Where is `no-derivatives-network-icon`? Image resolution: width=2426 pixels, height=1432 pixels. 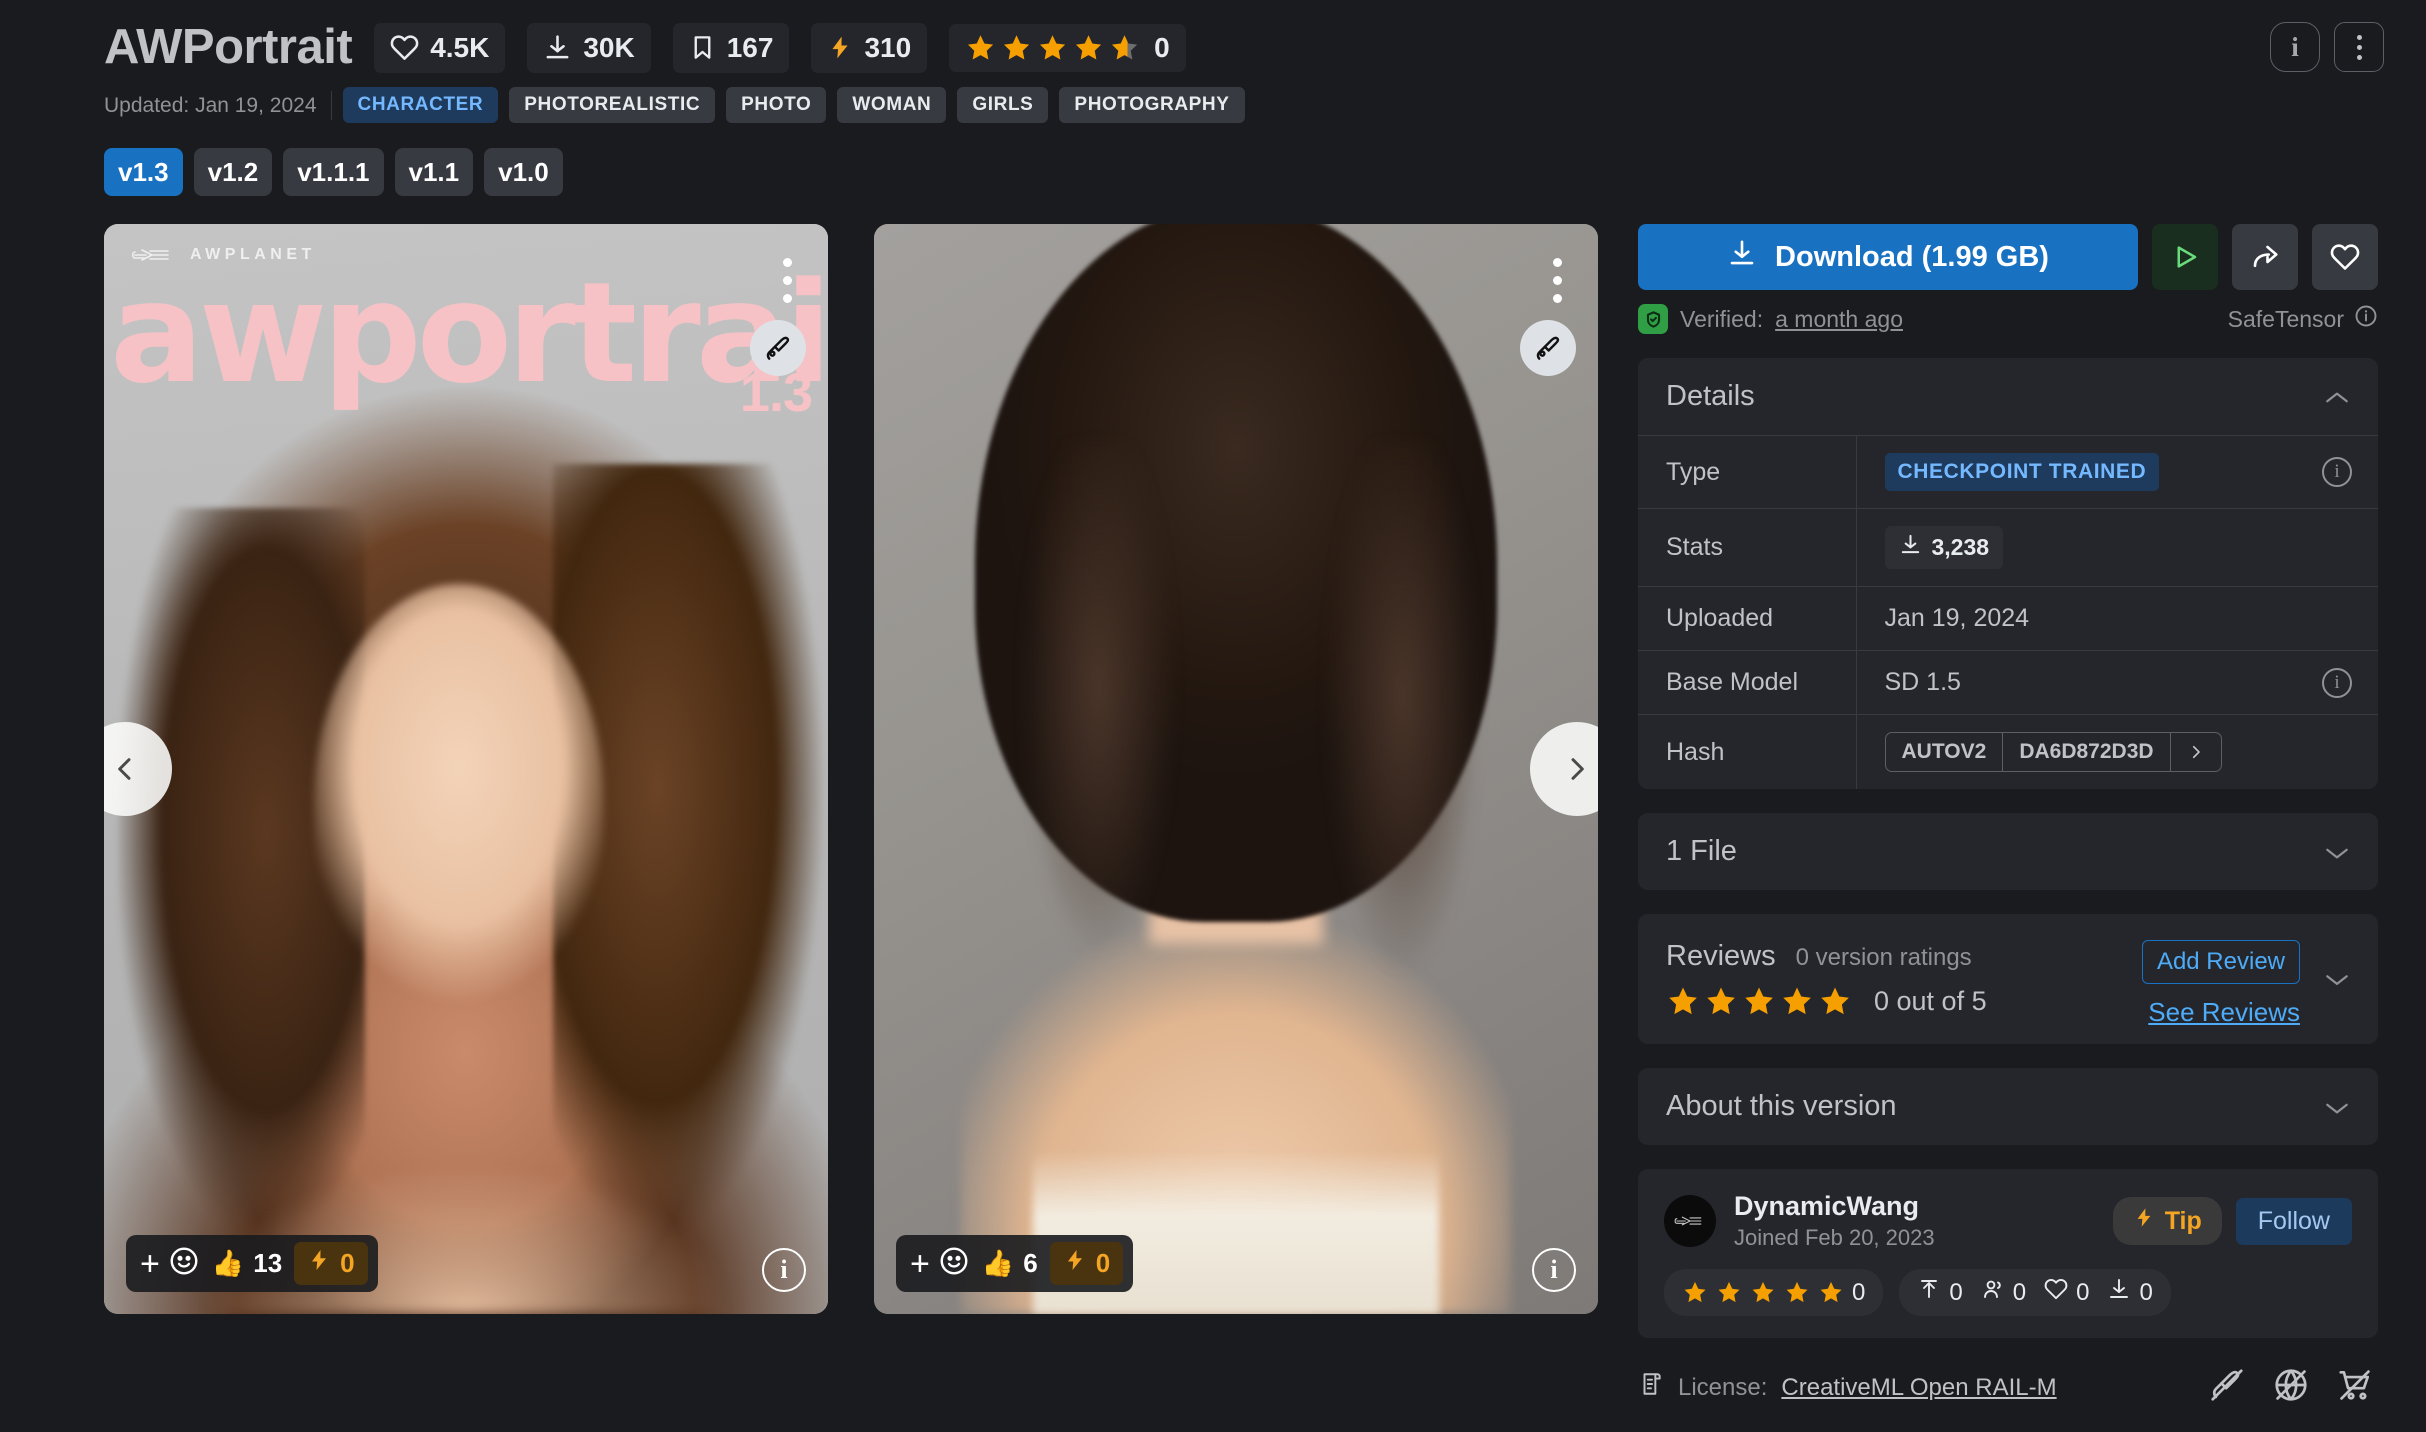 no-derivatives-network-icon is located at coordinates (2291, 1387).